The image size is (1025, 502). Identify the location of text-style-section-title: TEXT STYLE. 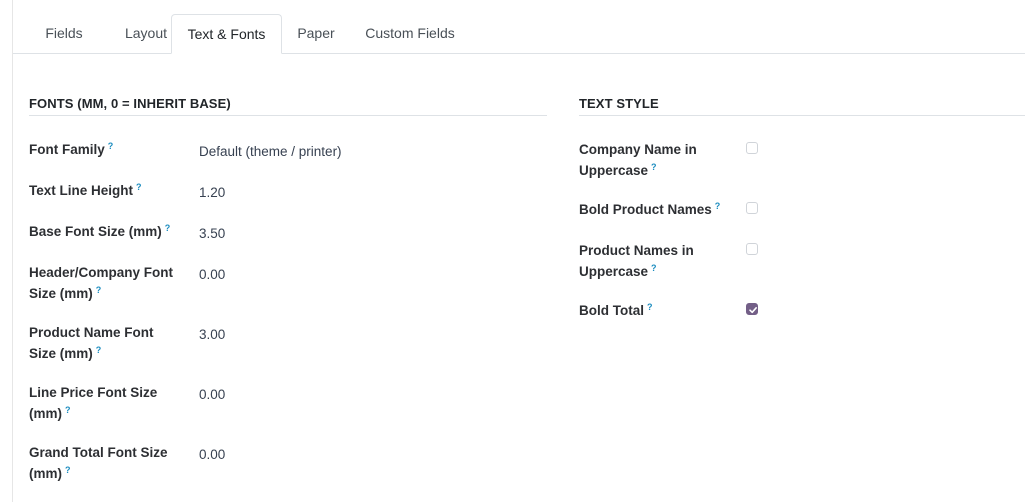
(802, 106).